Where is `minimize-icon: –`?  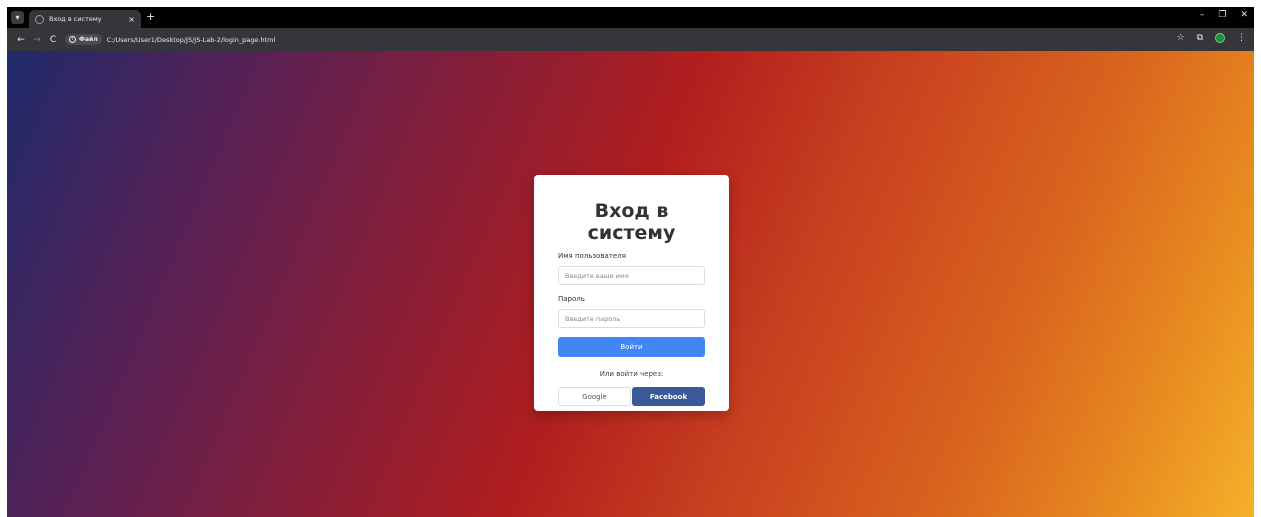 minimize-icon: – is located at coordinates (1202, 15).